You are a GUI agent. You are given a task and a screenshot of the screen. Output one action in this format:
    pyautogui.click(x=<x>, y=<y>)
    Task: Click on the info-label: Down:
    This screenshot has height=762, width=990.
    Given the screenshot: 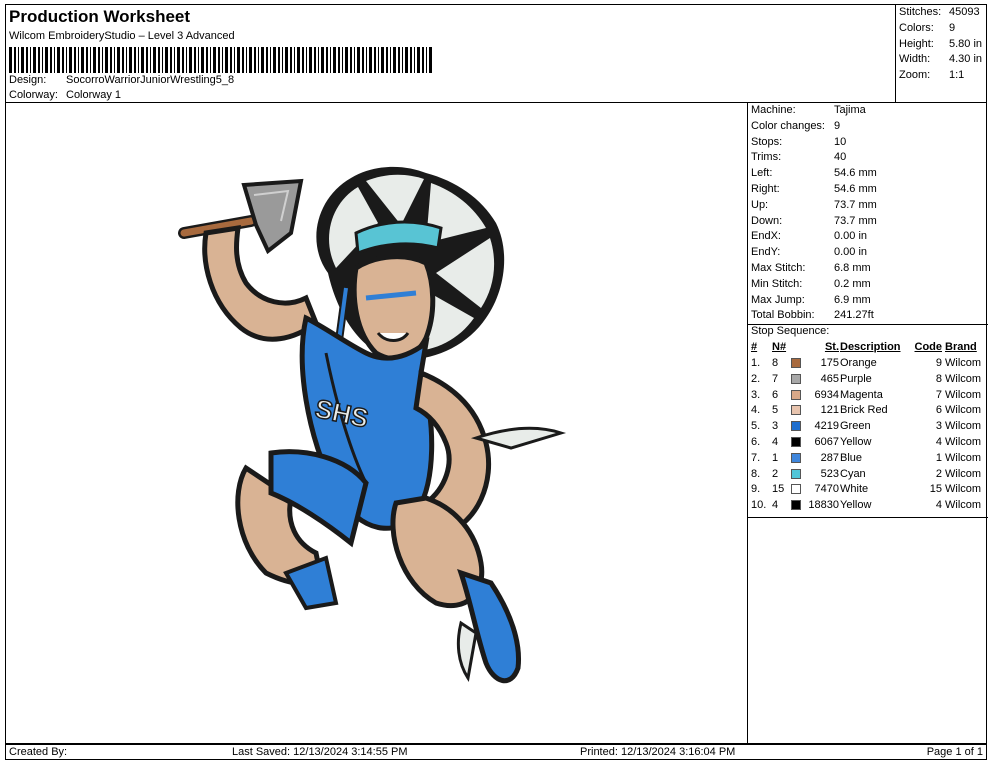 What is the action you would take?
    pyautogui.click(x=767, y=221)
    